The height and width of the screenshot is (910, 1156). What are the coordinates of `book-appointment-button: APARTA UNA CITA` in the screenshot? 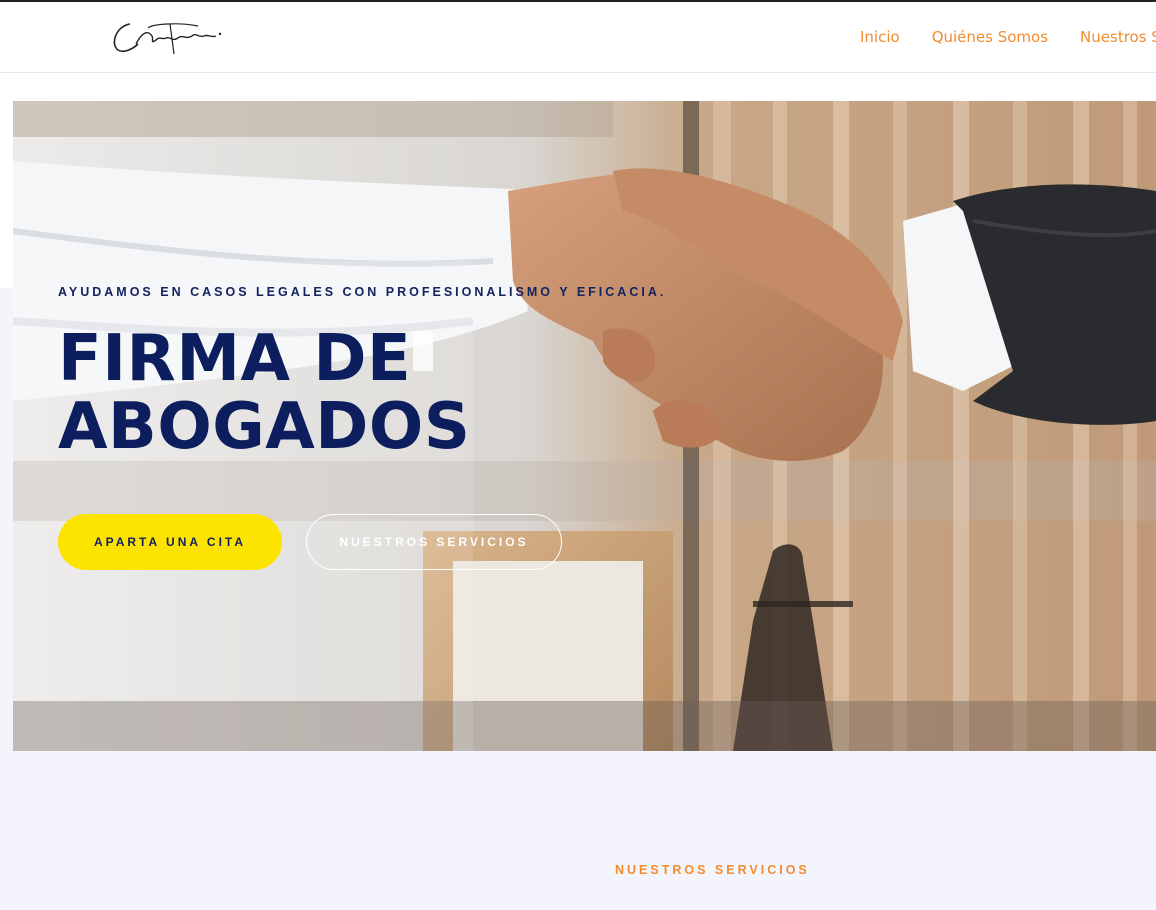 It's located at (170, 542).